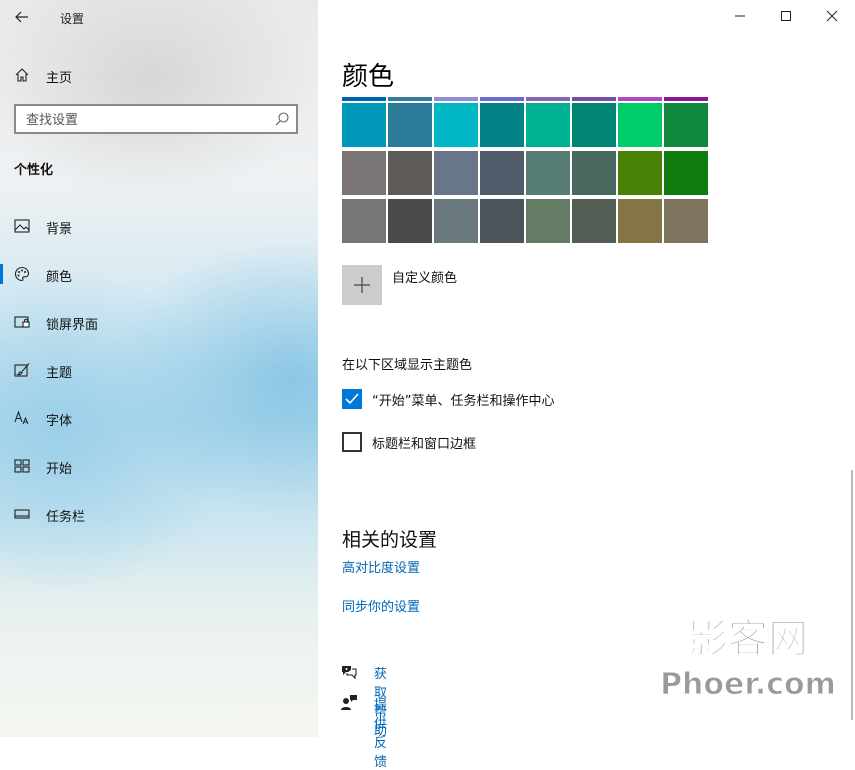  Describe the element at coordinates (463, 401) in the screenshot. I see `checkbox-label: “开始”菜单、任务栏和操作中心` at that location.